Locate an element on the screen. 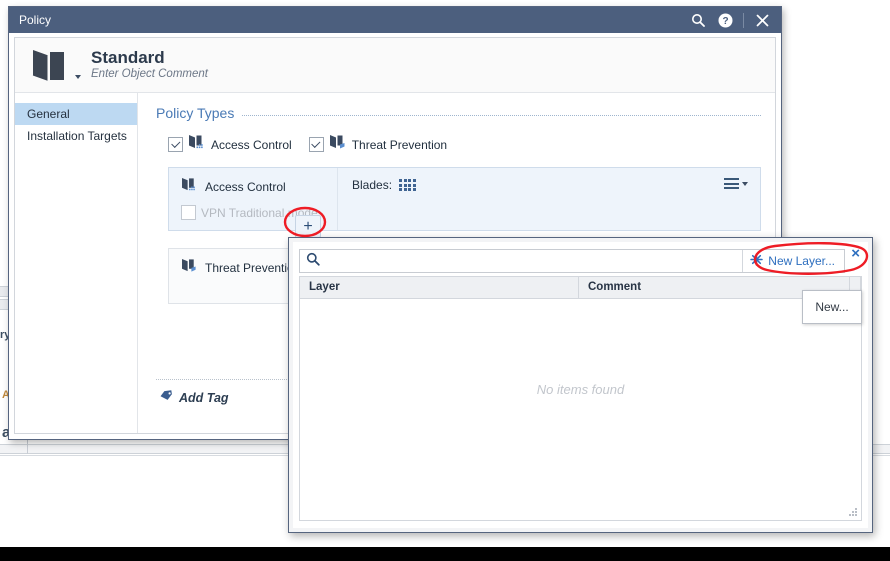 This screenshot has width=890, height=561. column-header-layer: Layer is located at coordinates (439, 287).